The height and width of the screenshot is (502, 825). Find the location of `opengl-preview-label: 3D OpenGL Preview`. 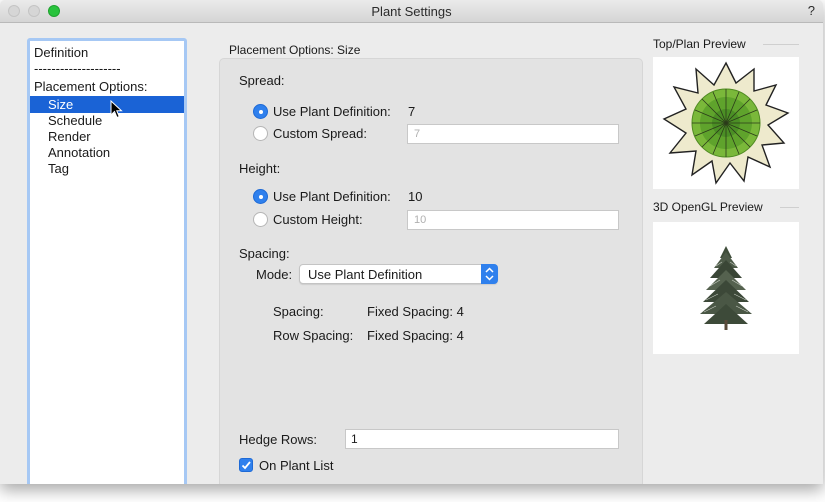

opengl-preview-label: 3D OpenGL Preview is located at coordinates (708, 207).